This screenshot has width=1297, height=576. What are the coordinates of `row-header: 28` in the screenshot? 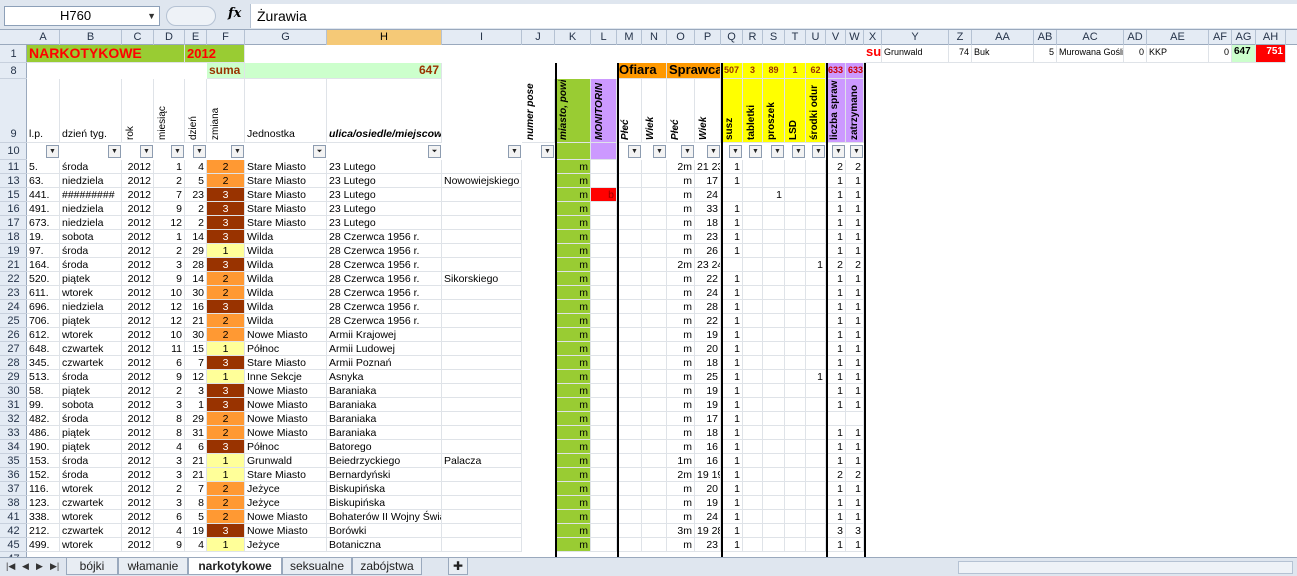 It's located at (13, 363).